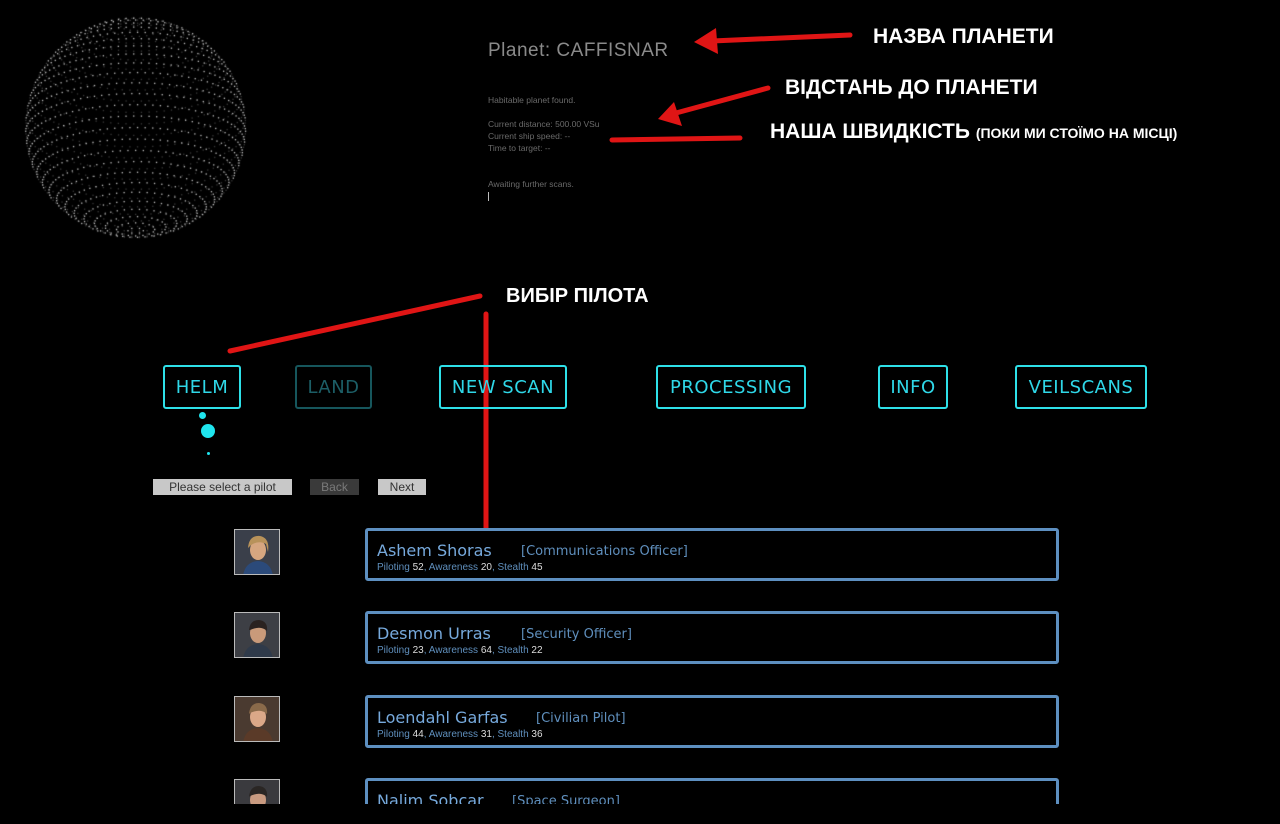 This screenshot has height=824, width=1280. I want to click on arrow-head-distance, so click(670, 114).